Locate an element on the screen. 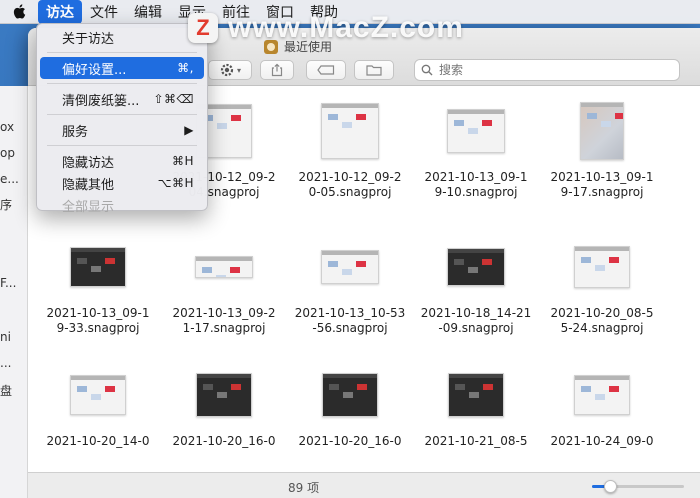 This screenshot has height=498, width=700. sidebar-item: ox is located at coordinates (7, 127).